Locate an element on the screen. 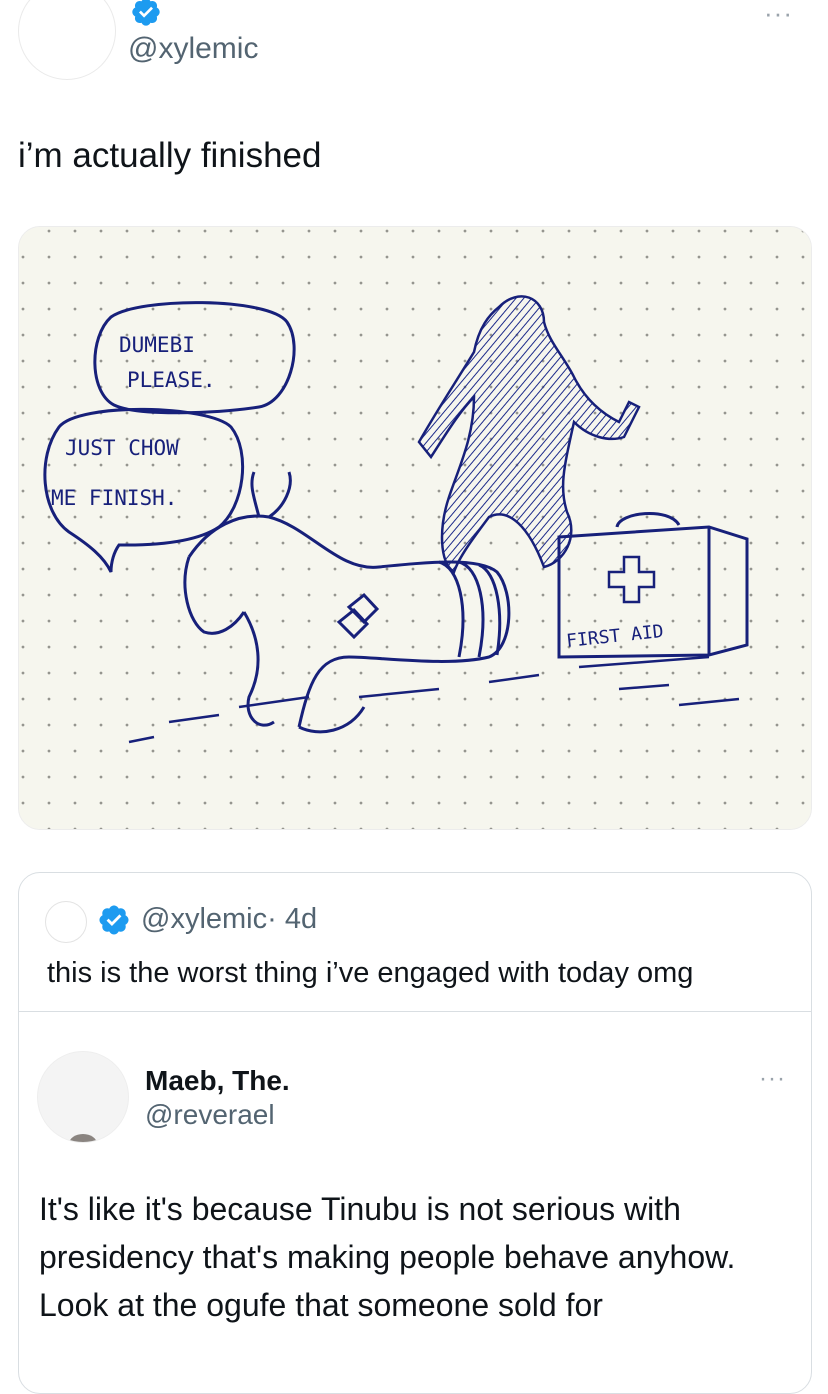 Image resolution: width=828 pixels, height=1394 pixels. quoted-author-avatar is located at coordinates (66, 922).